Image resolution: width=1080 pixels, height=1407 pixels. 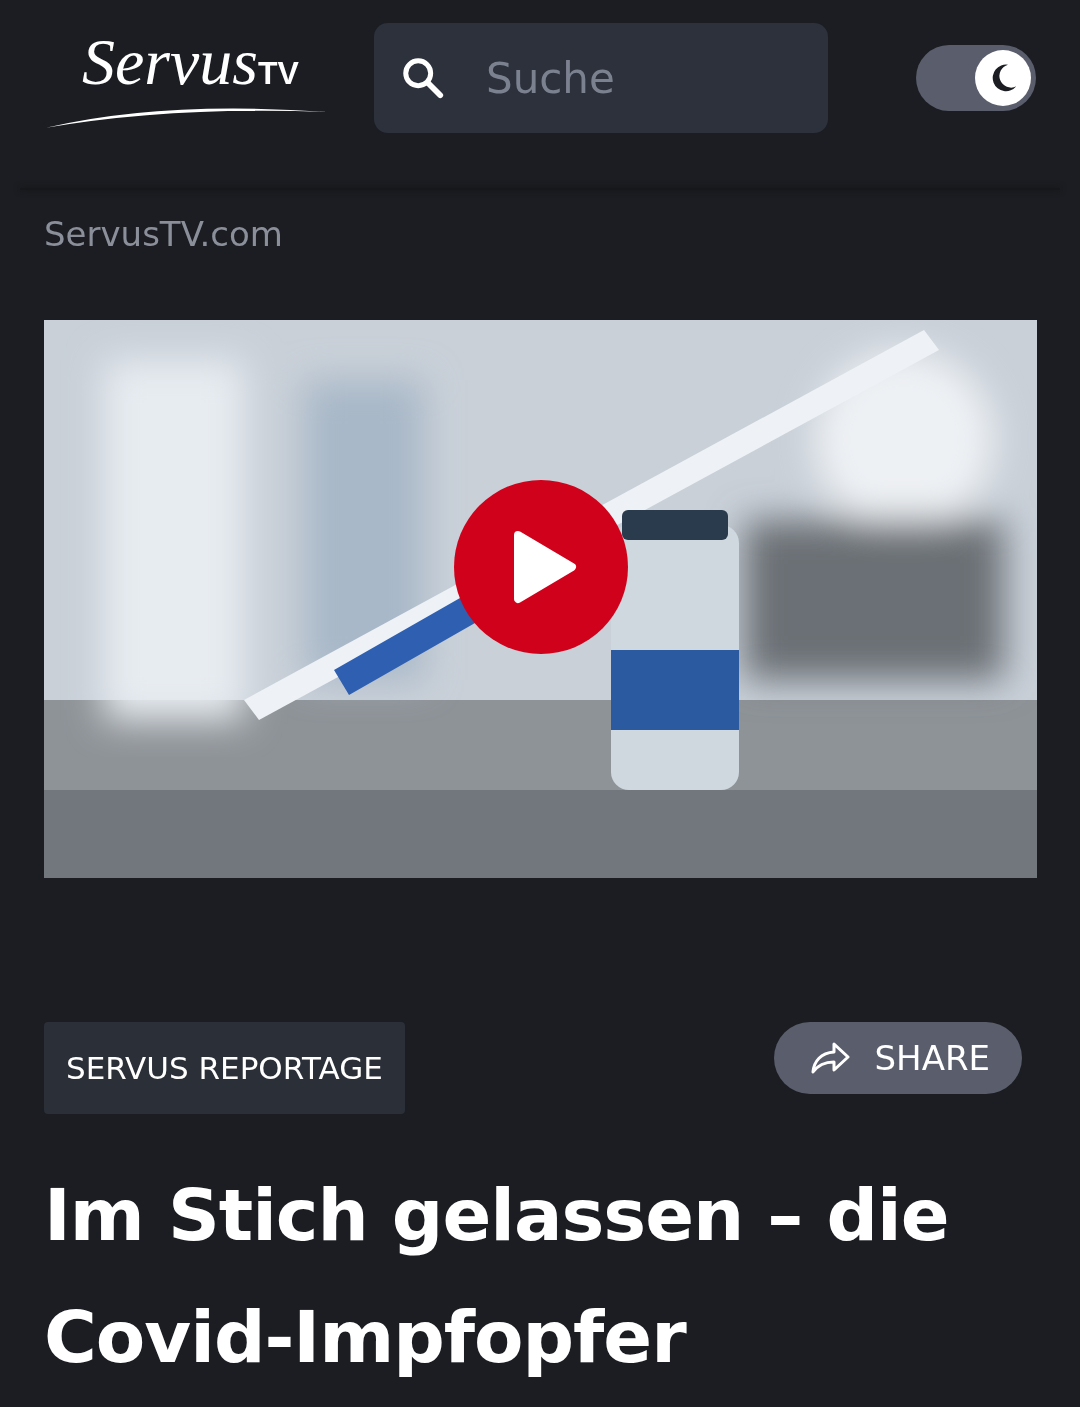 What do you see at coordinates (497, 1276) in the screenshot?
I see `article-title: Im Stich gelassen – die Covid-Impfopfer` at bounding box center [497, 1276].